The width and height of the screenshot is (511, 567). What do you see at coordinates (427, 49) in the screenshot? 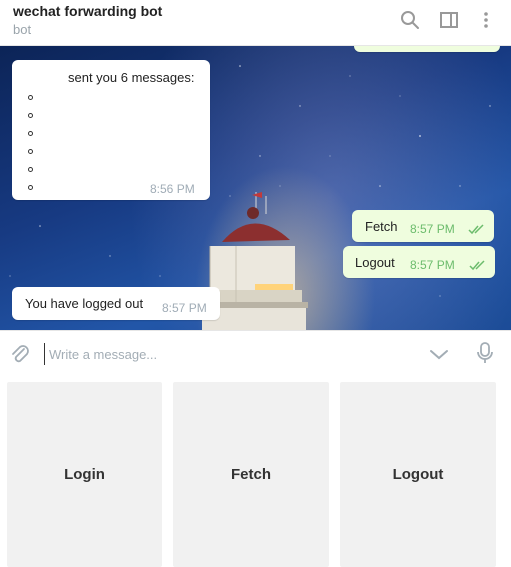
I see `previous-message-bubble` at bounding box center [427, 49].